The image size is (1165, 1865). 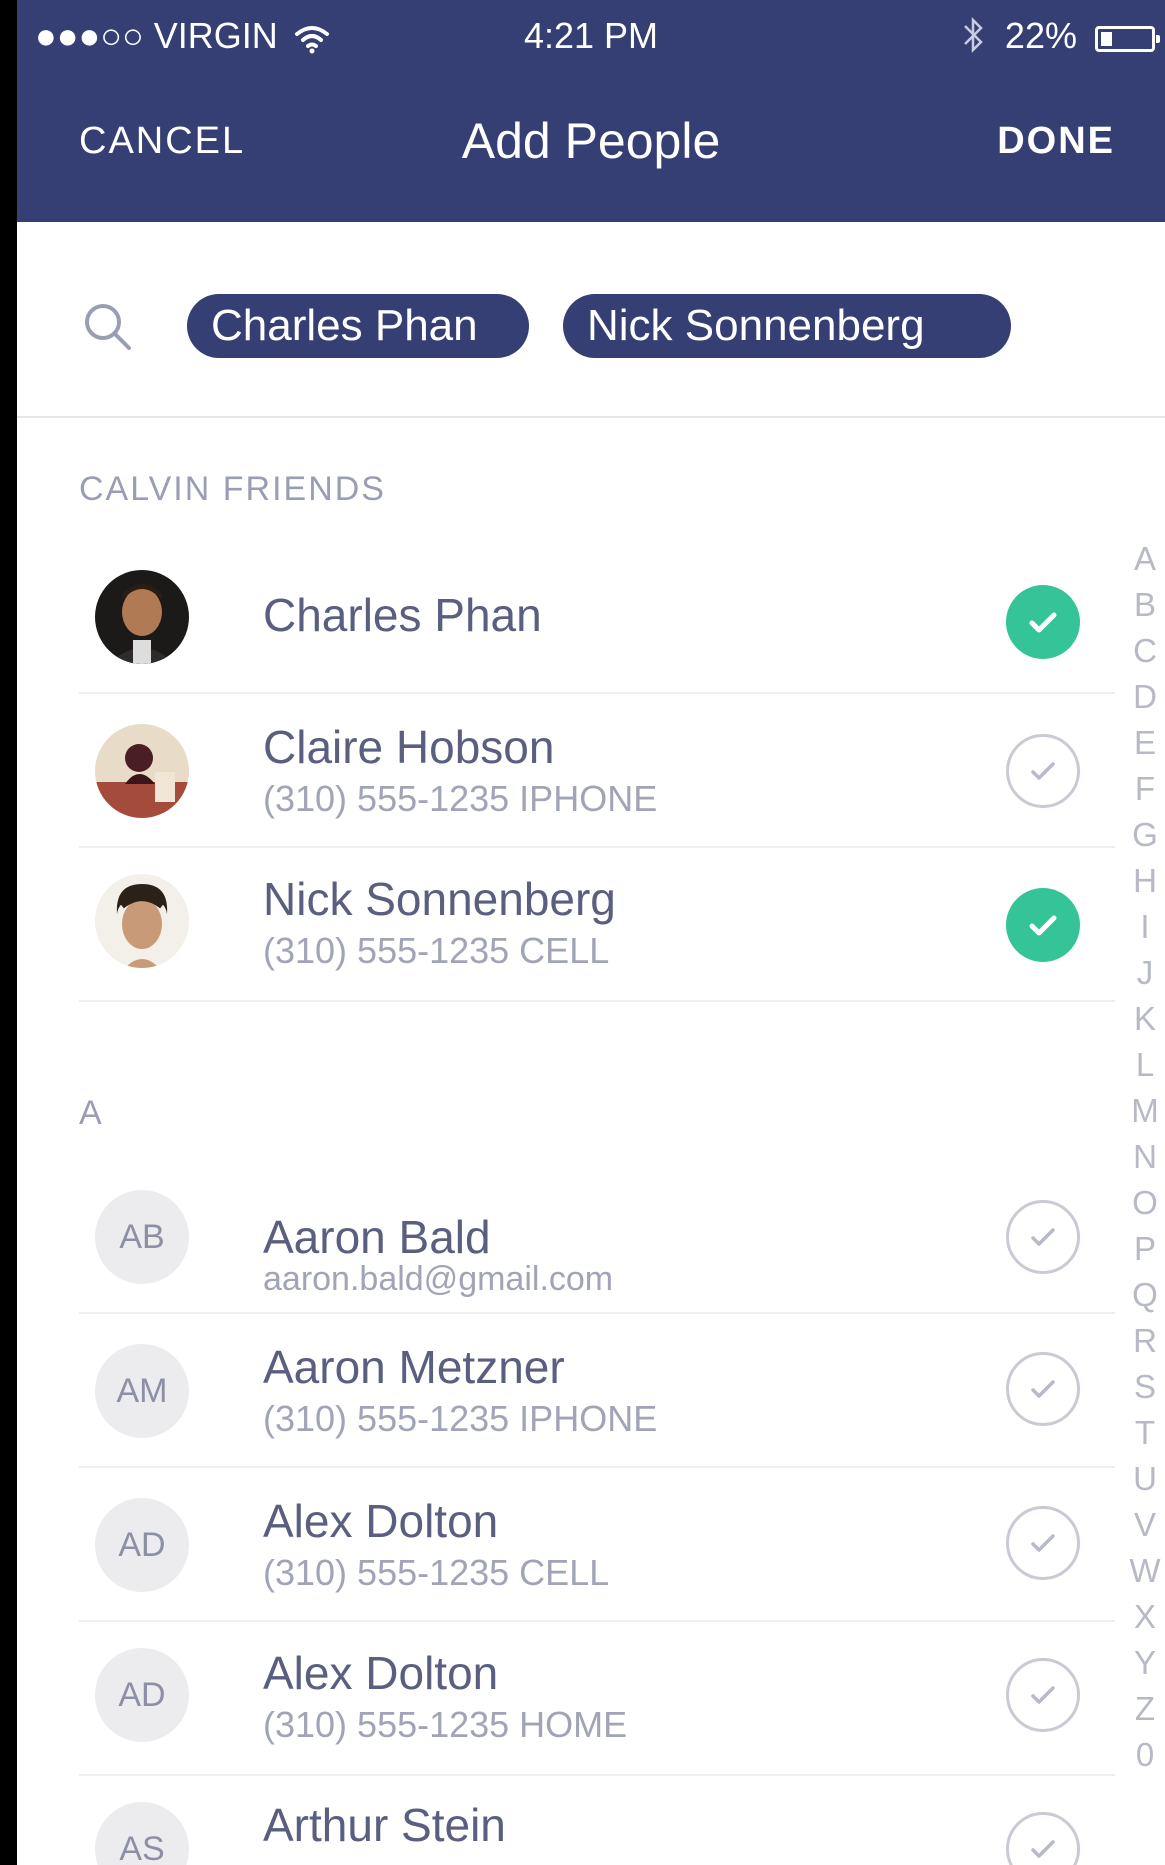 I want to click on index-letter: R, so click(x=1145, y=1341).